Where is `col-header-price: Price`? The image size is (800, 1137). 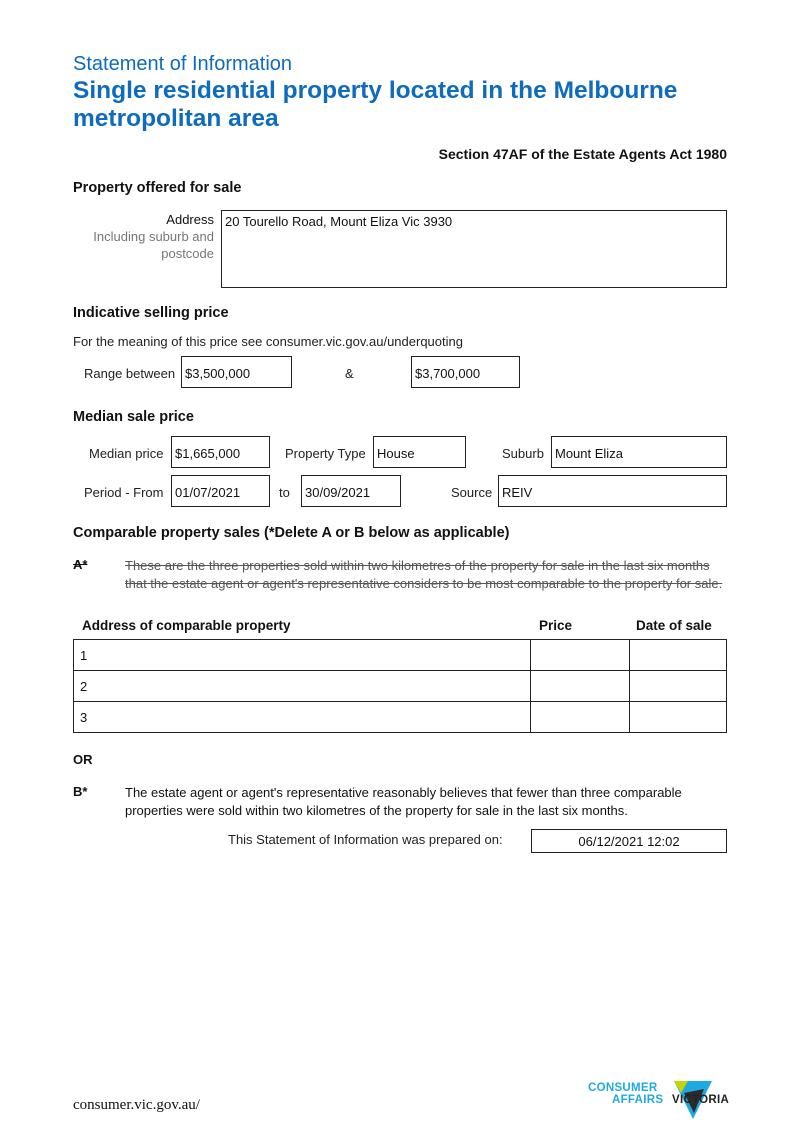
col-header-price: Price is located at coordinates (556, 625).